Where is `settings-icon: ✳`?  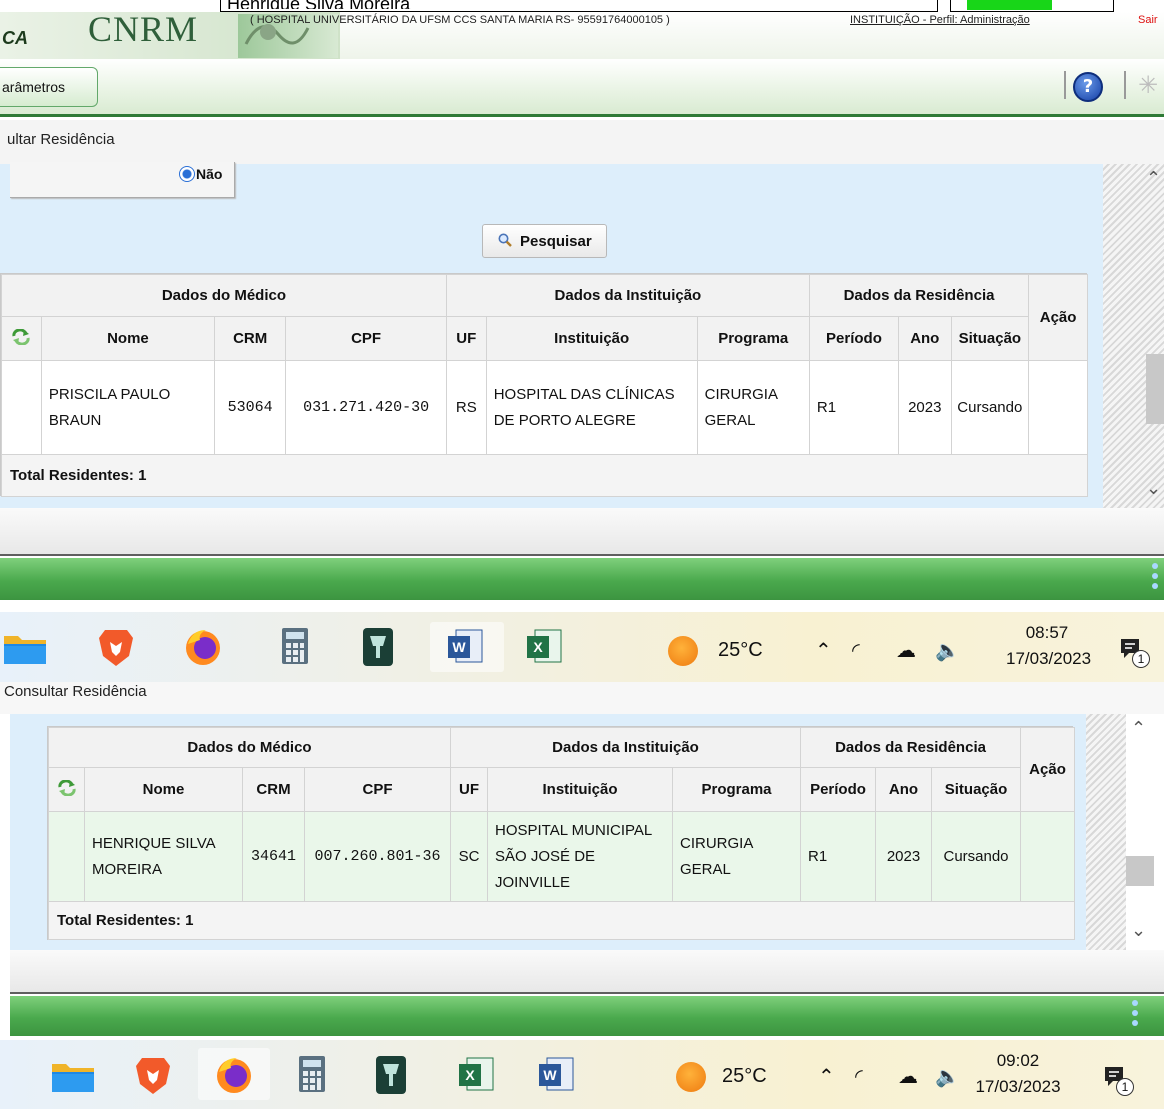
settings-icon: ✳ is located at coordinates (1148, 85).